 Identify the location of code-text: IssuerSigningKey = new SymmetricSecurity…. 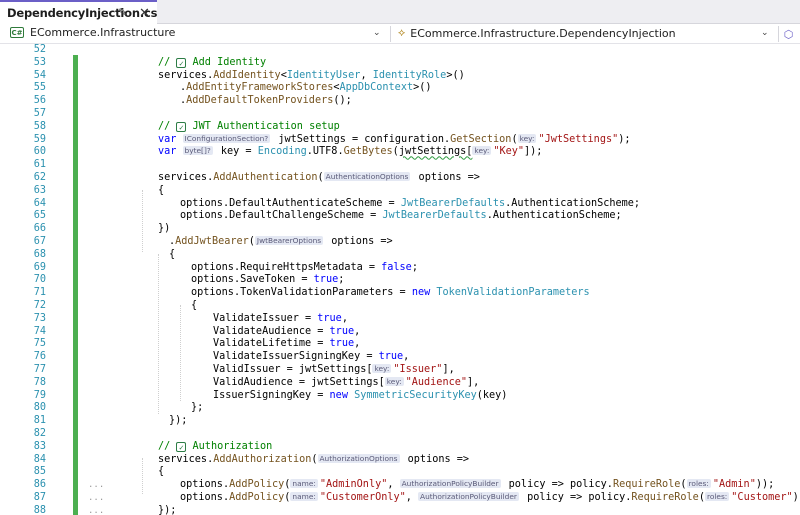
(360, 396).